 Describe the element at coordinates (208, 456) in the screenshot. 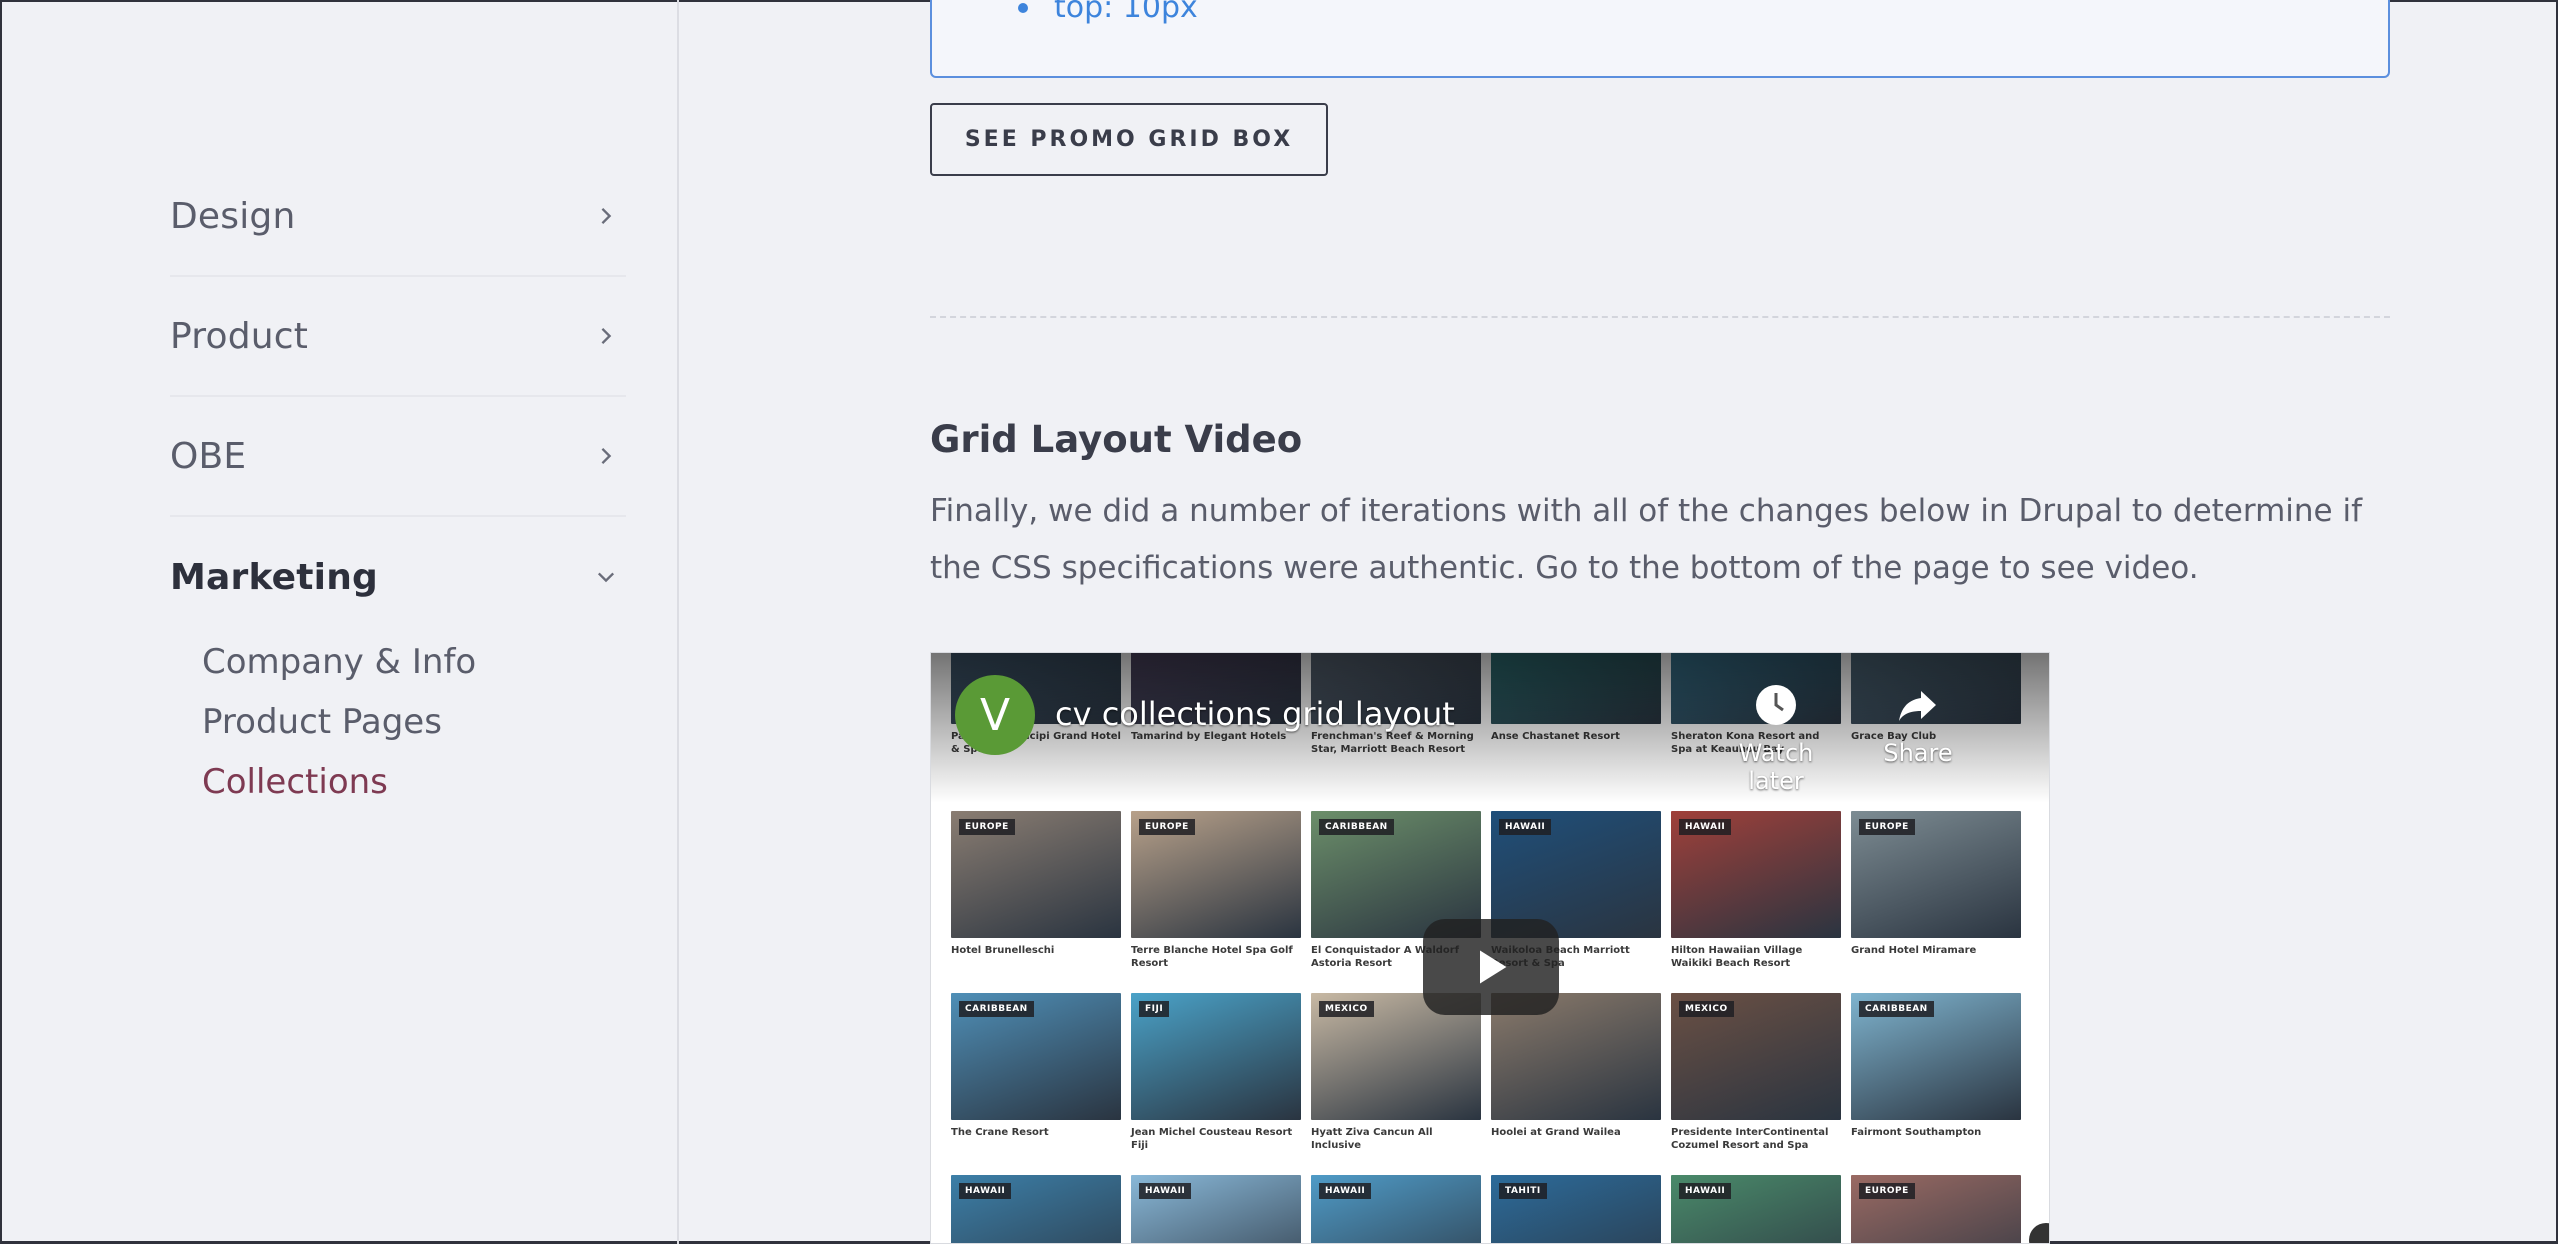

I see `sidebar-item-label: OBE` at that location.